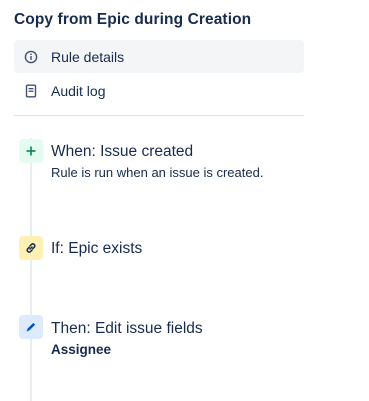 This screenshot has height=401, width=369. What do you see at coordinates (81, 349) in the screenshot?
I see `step-detail: Assignee` at bounding box center [81, 349].